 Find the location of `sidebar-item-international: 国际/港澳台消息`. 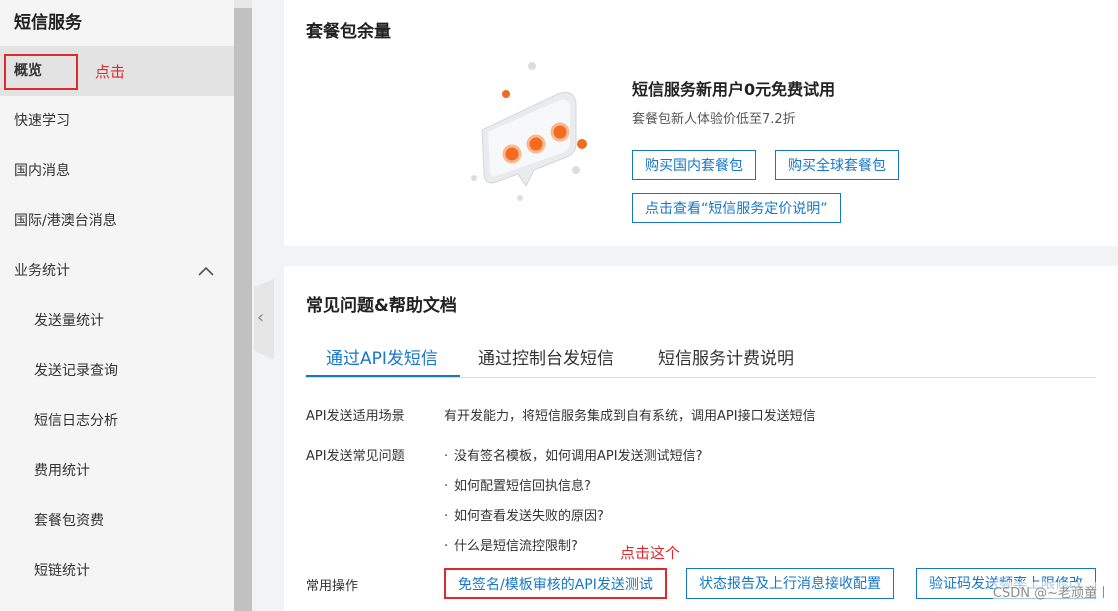

sidebar-item-international: 国际/港澳台消息 is located at coordinates (117, 221).